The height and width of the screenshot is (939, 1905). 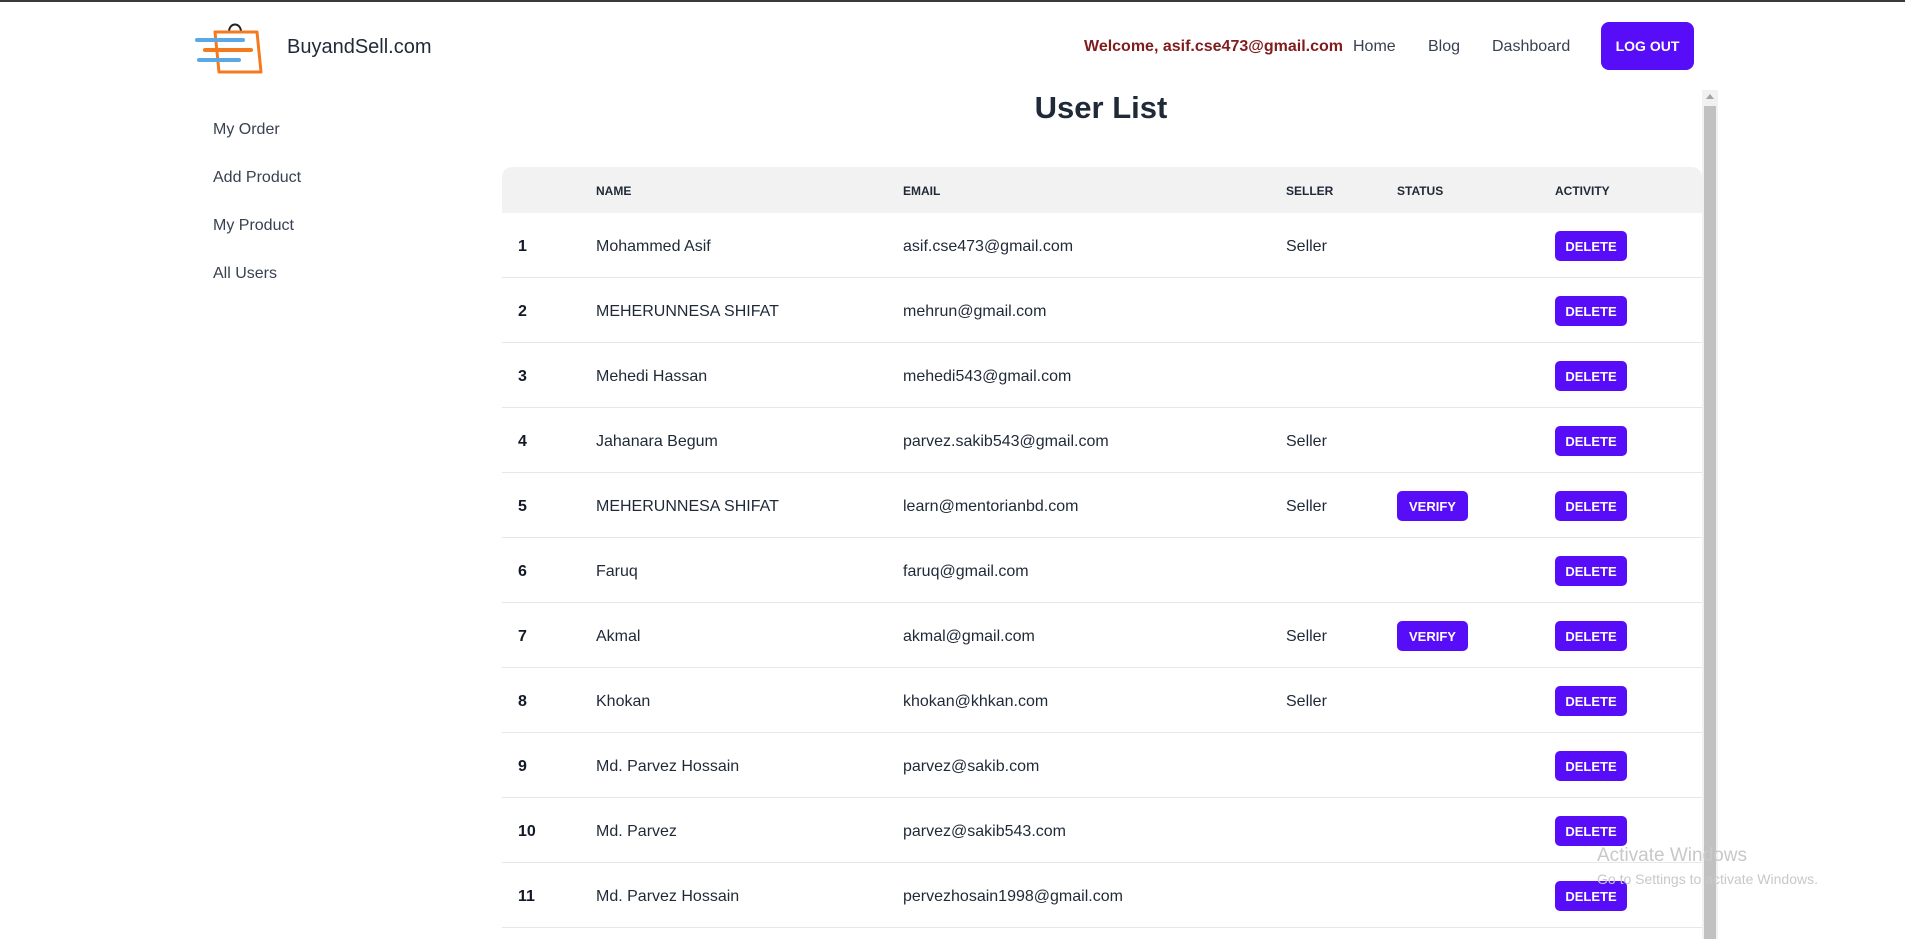 I want to click on row-number: 6, so click(x=522, y=571).